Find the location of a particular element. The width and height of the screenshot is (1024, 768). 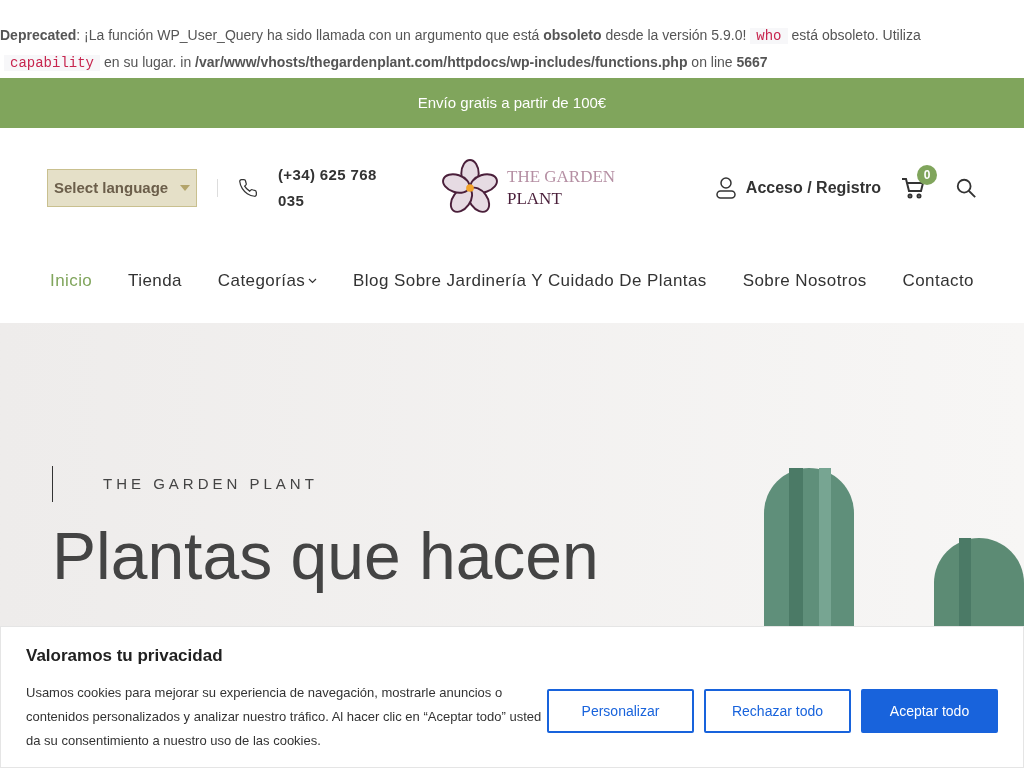

user-icon is located at coordinates (725, 188).